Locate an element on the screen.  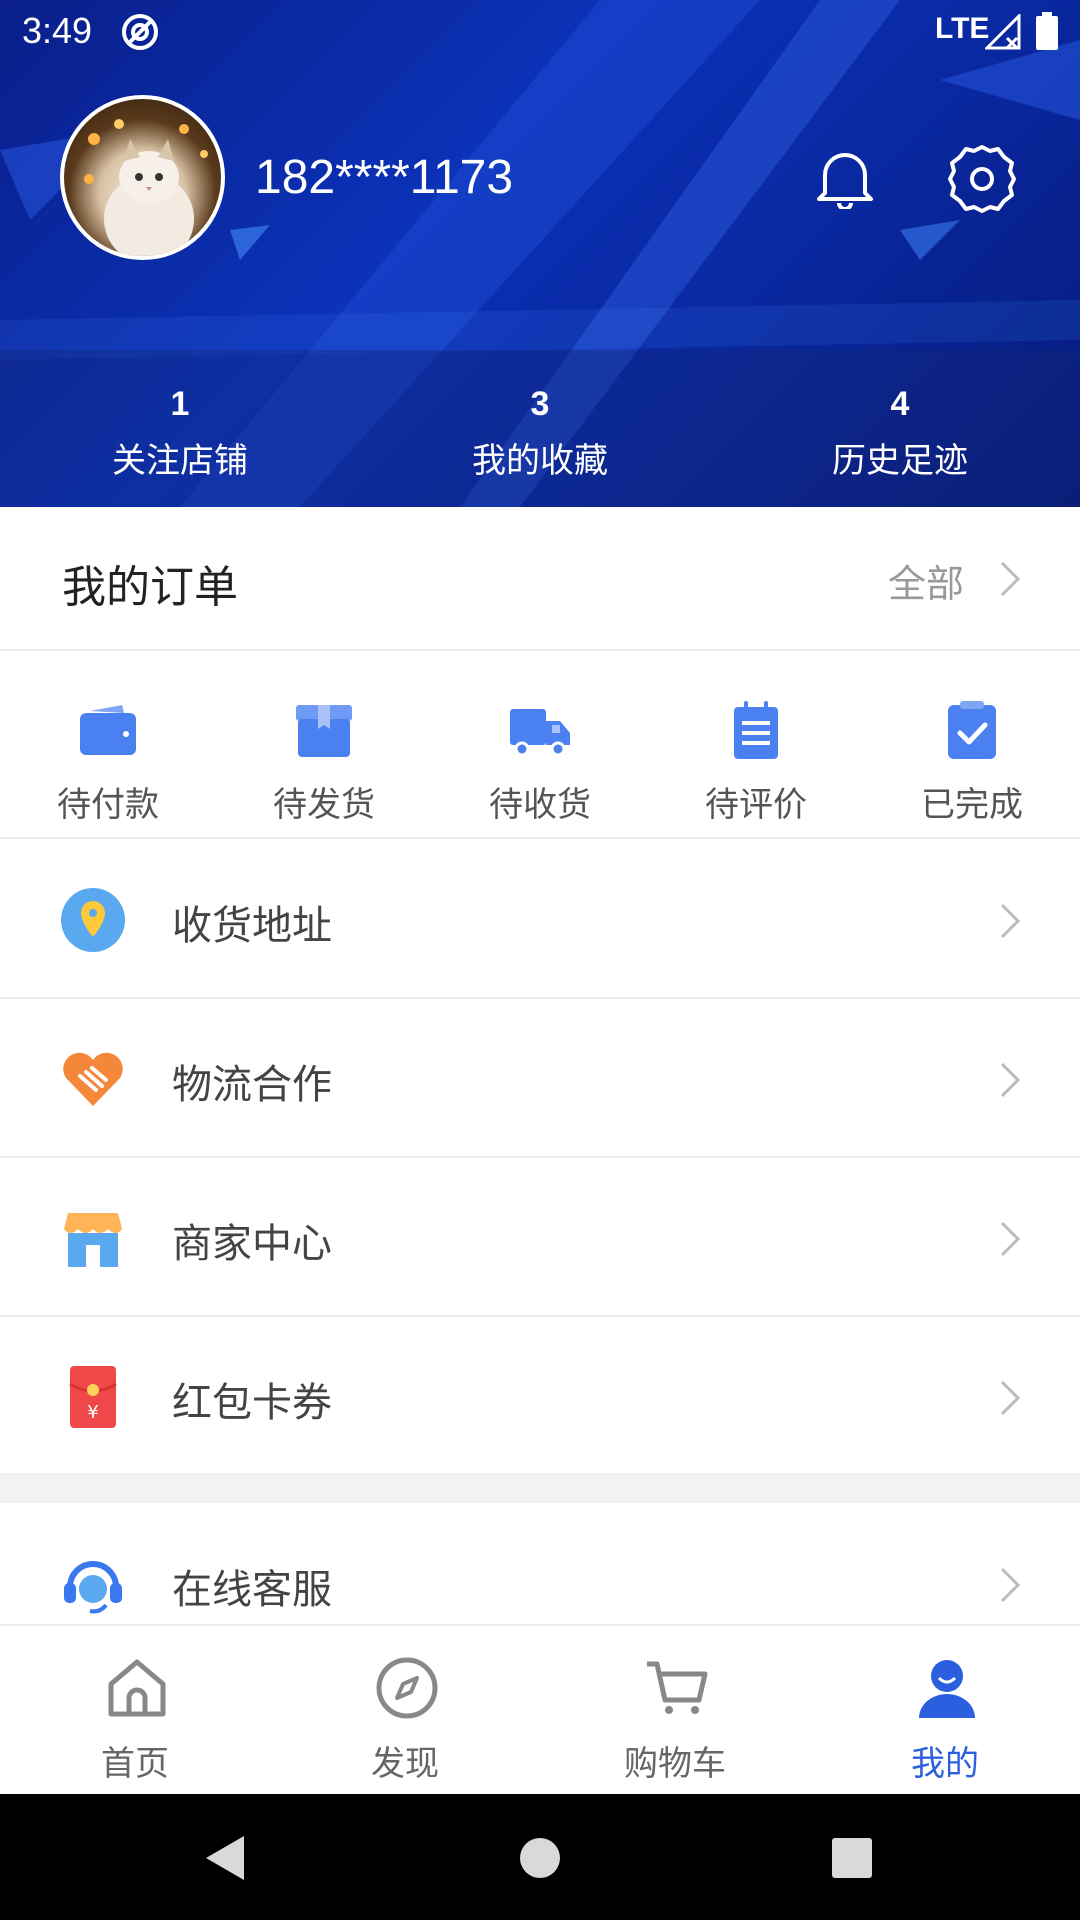
stat-label: 历史足迹 is located at coordinates (900, 461).